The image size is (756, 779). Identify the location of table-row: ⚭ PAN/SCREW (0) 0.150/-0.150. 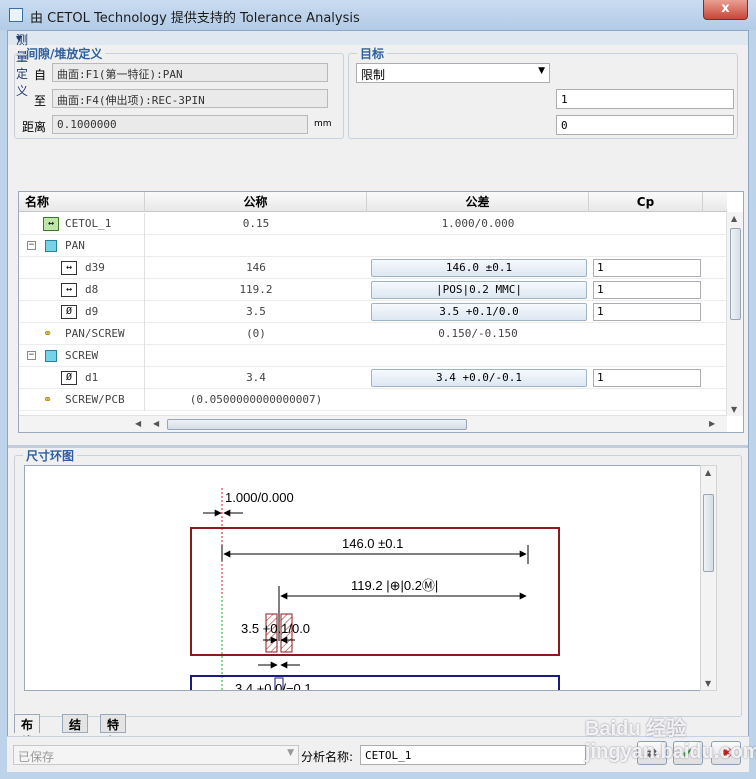
(373, 334).